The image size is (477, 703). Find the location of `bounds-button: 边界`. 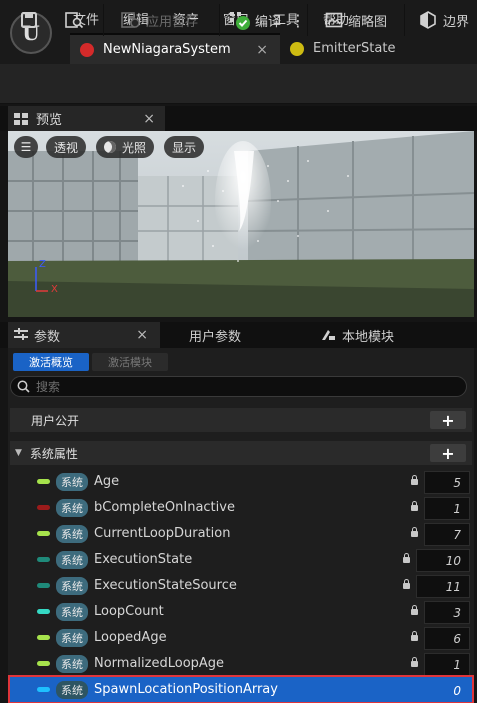

bounds-button: 边界 is located at coordinates (443, 20).